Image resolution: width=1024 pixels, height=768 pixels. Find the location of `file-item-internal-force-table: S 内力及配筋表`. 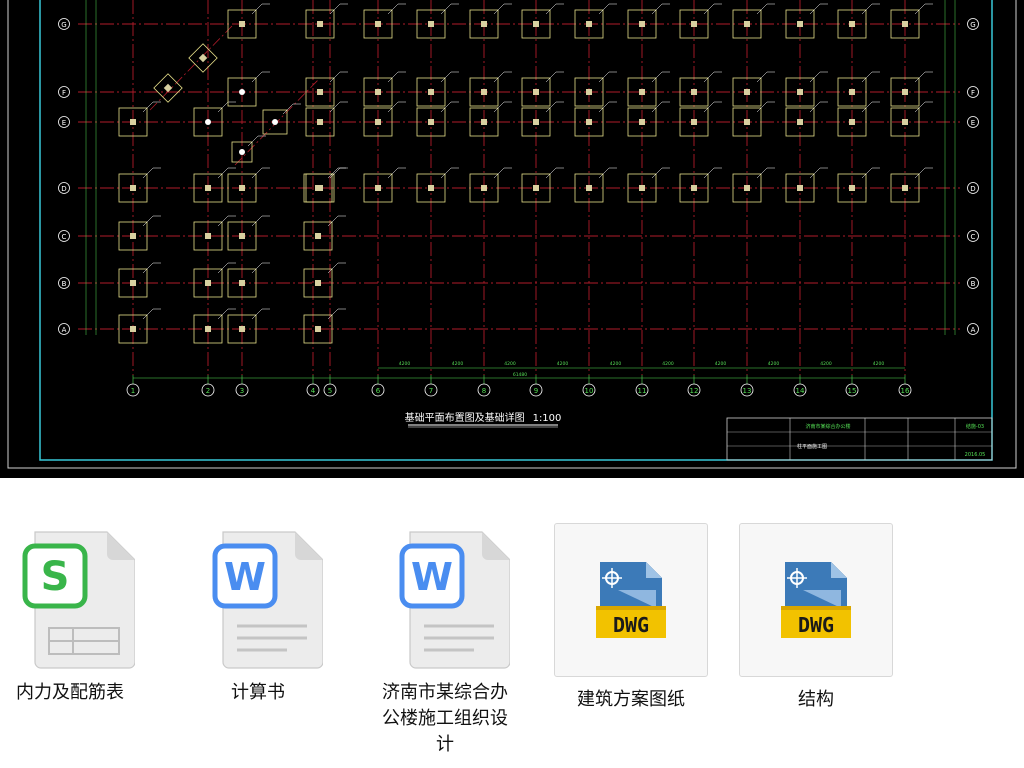

file-item-internal-force-table: S 内力及配筋表 is located at coordinates (72, 617).